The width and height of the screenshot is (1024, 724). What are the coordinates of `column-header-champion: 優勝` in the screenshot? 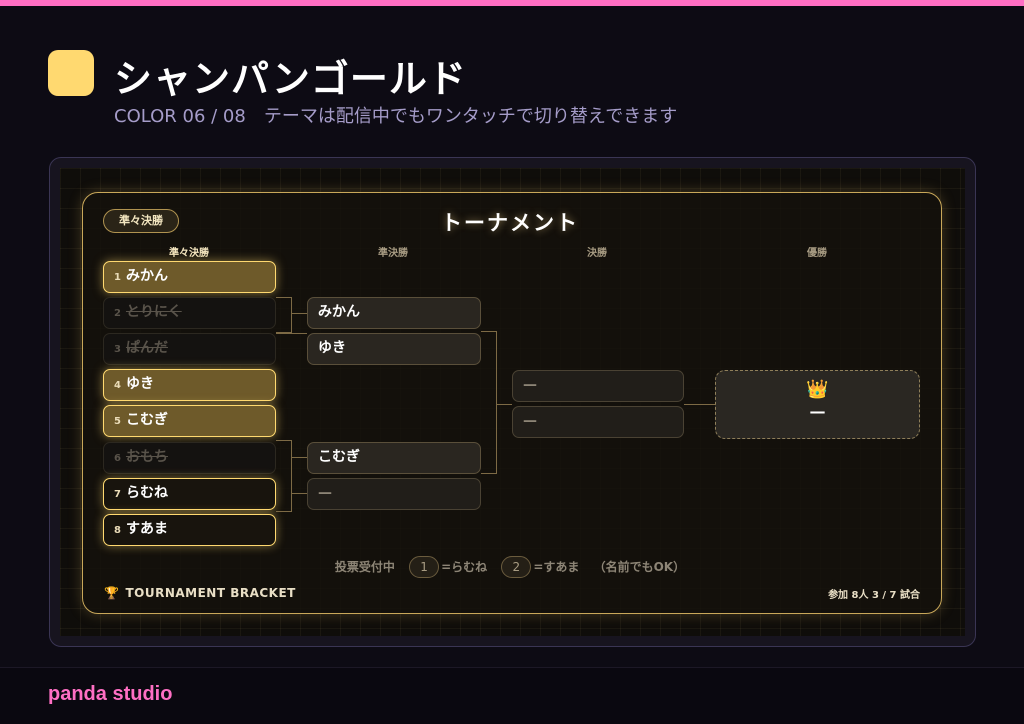 It's located at (817, 253).